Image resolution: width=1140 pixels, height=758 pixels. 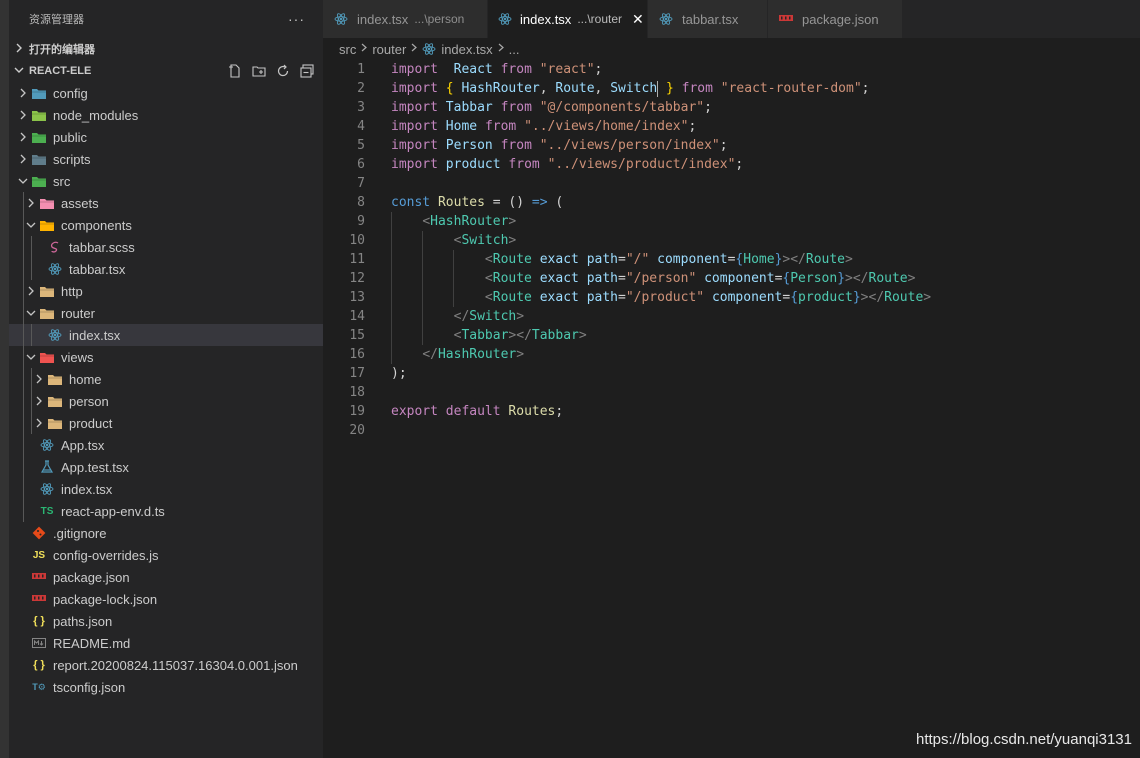 What do you see at coordinates (296, 19) in the screenshot?
I see `more-actions-icon: ···` at bounding box center [296, 19].